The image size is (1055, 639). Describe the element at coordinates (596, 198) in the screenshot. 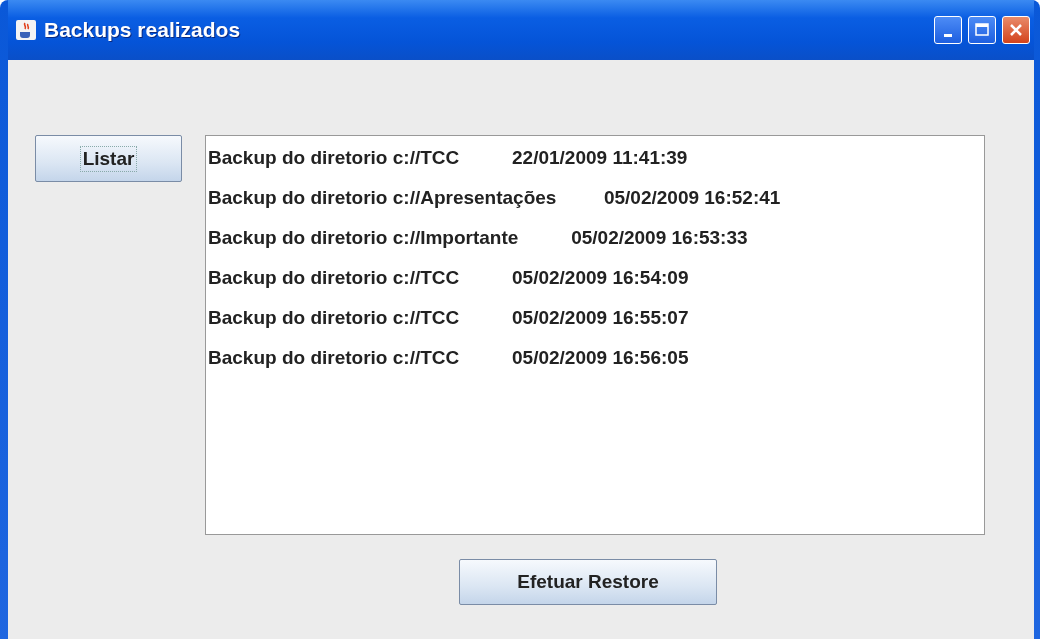

I see `backup-entry: Backup do diretorio c://Apresentações 05/02/2009 16:52:41` at that location.